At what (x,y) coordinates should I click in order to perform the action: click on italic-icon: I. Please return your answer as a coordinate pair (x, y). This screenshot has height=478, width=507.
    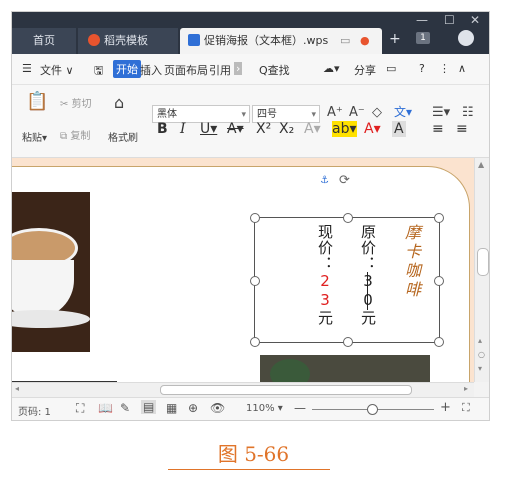
    Looking at the image, I should click on (183, 129).